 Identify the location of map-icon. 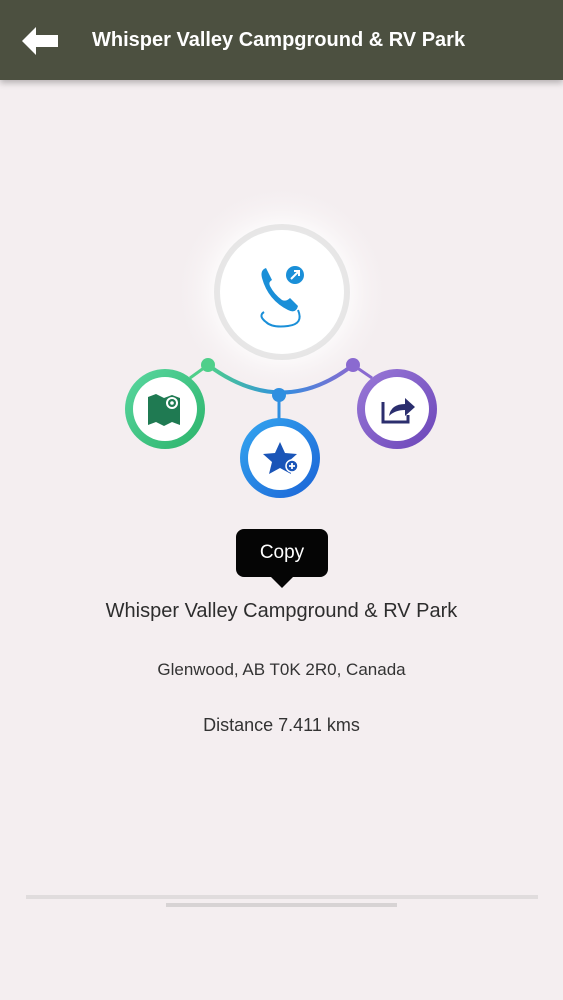
(164, 410).